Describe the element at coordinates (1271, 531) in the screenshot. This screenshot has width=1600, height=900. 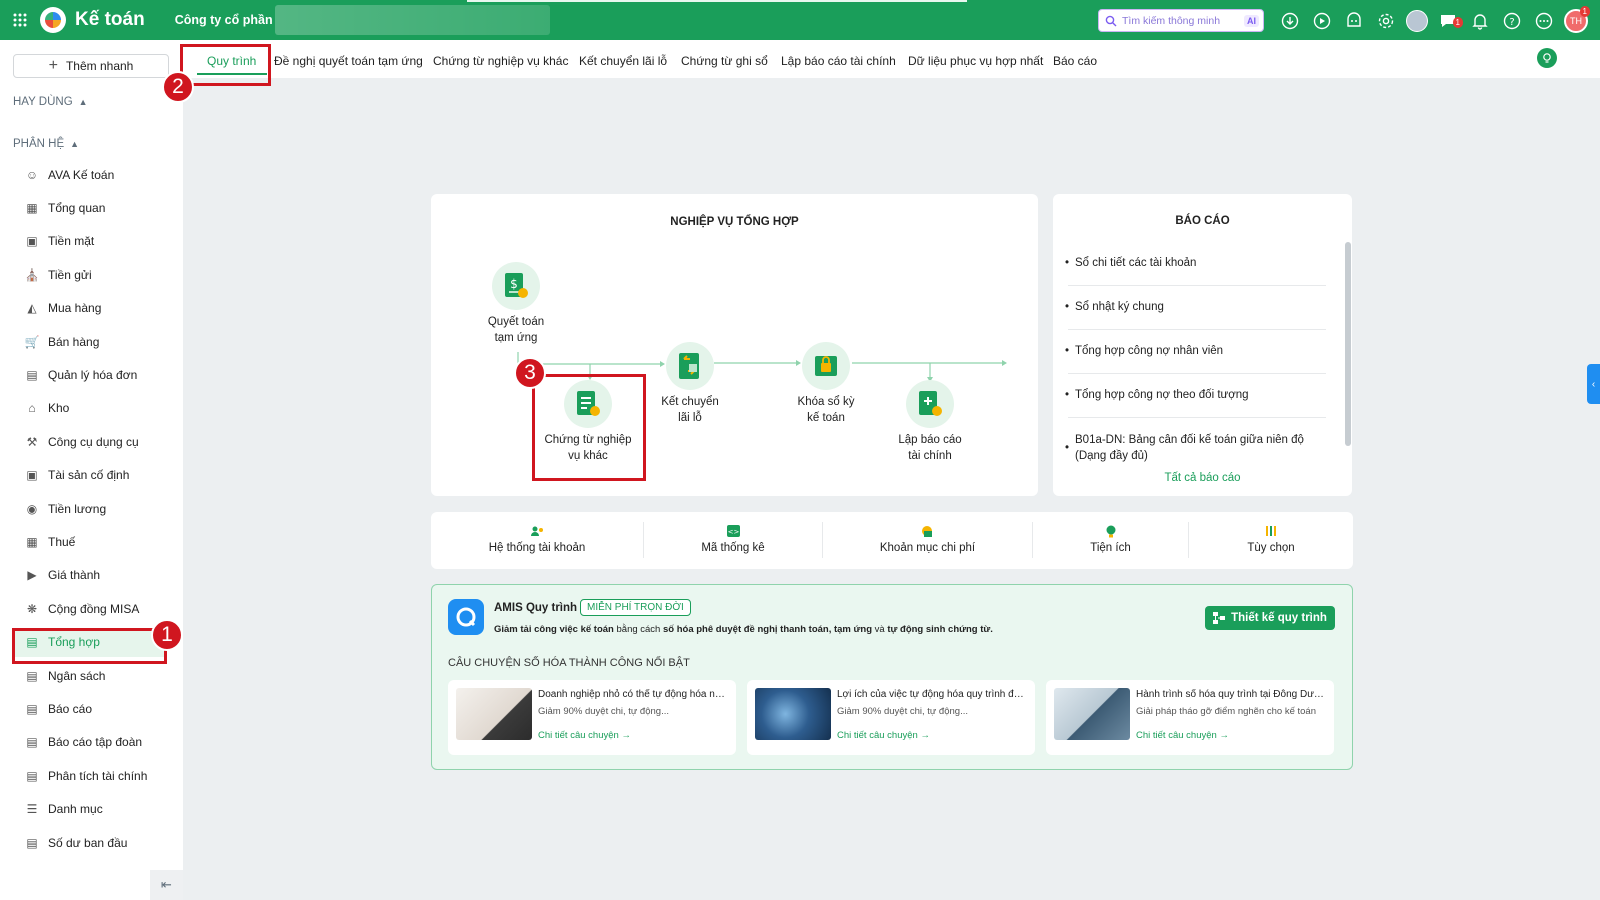
I see `options-sliders-icon` at that location.